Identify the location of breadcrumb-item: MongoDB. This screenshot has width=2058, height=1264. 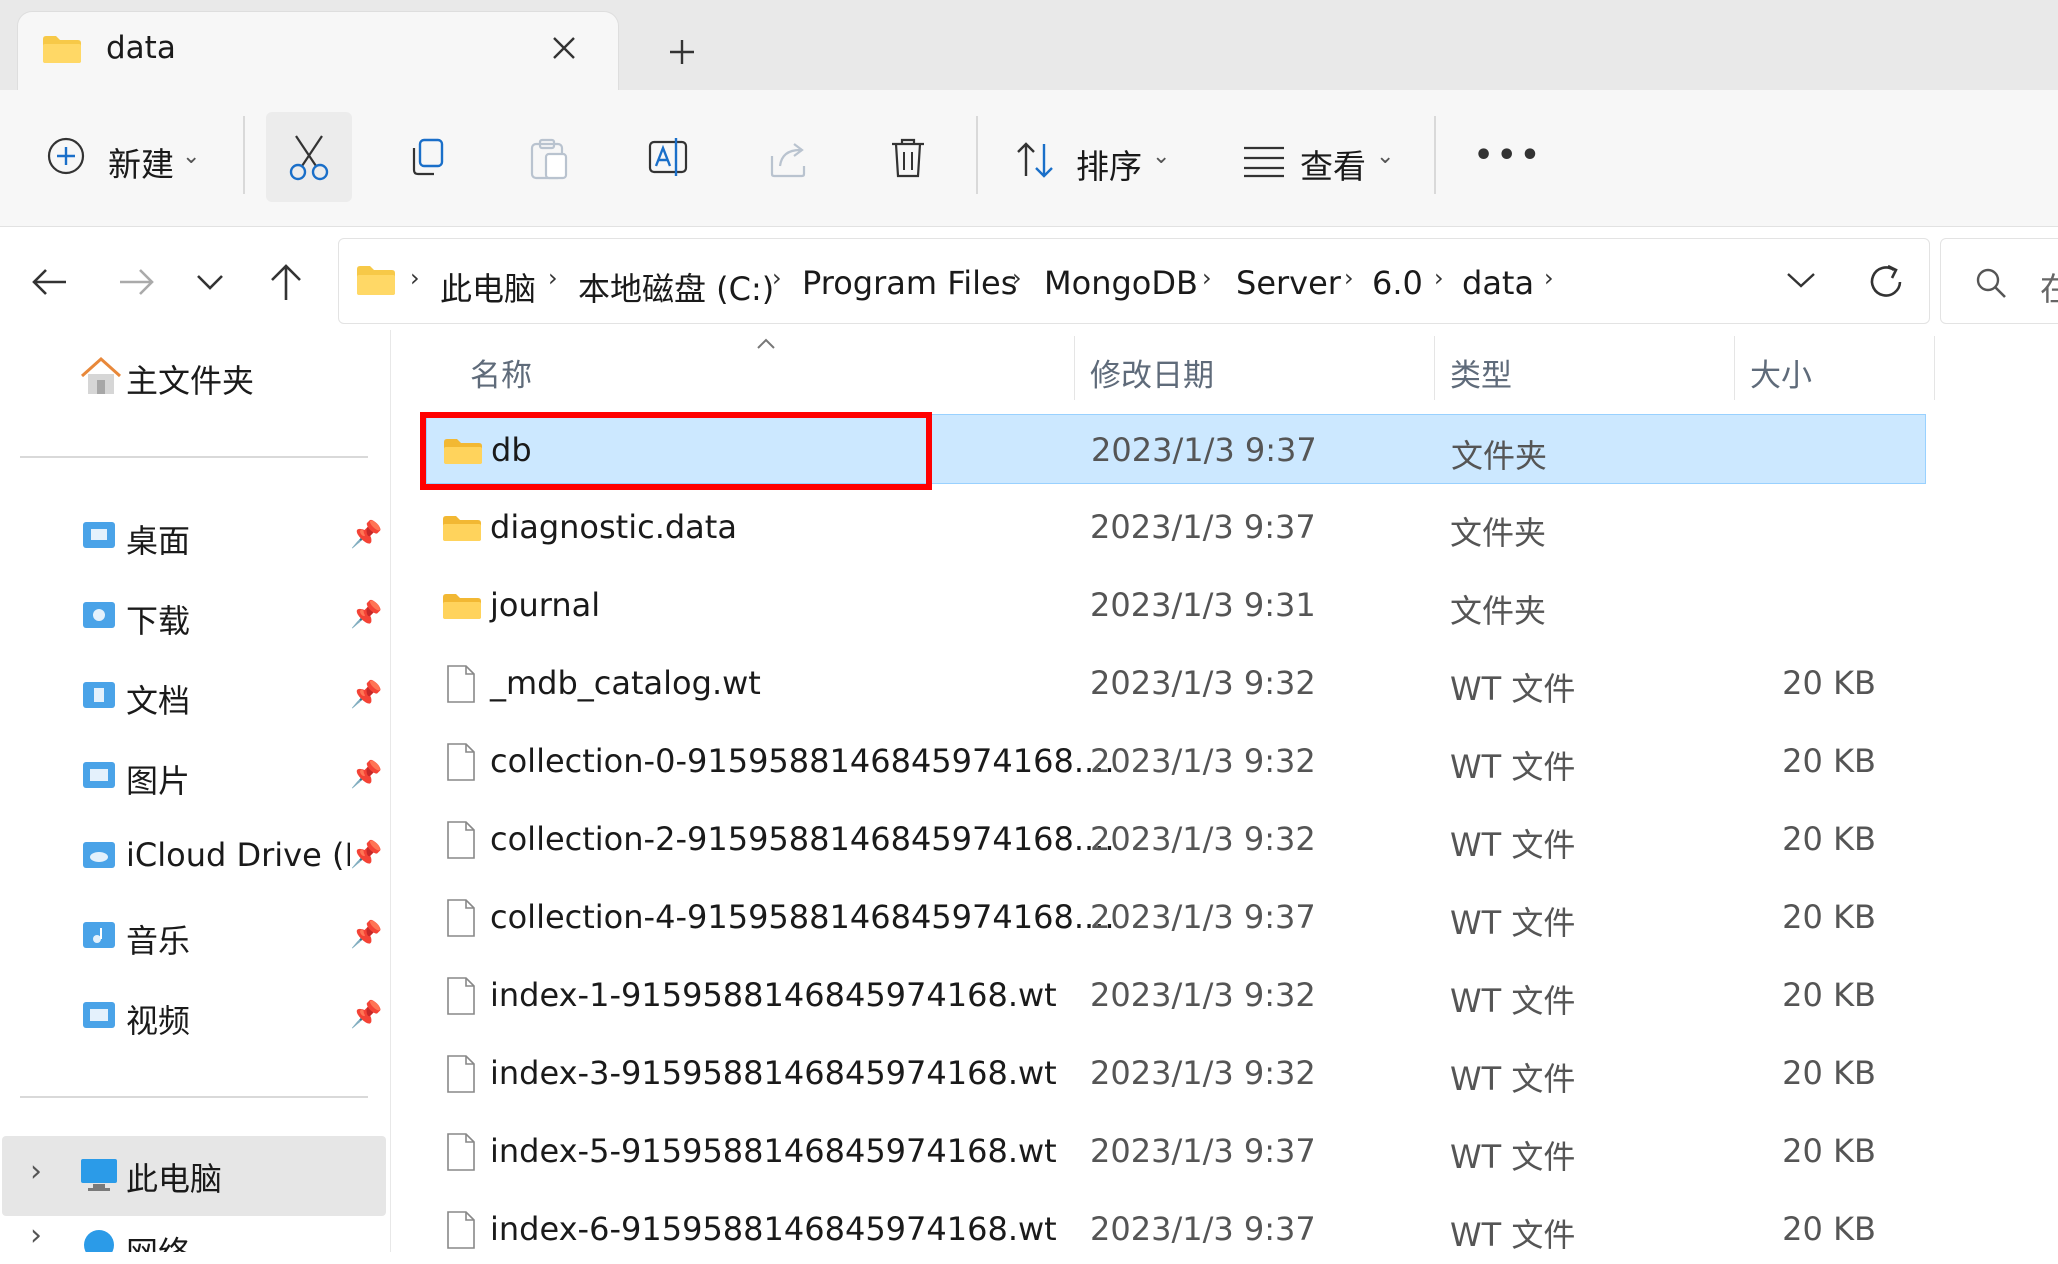
(1121, 283).